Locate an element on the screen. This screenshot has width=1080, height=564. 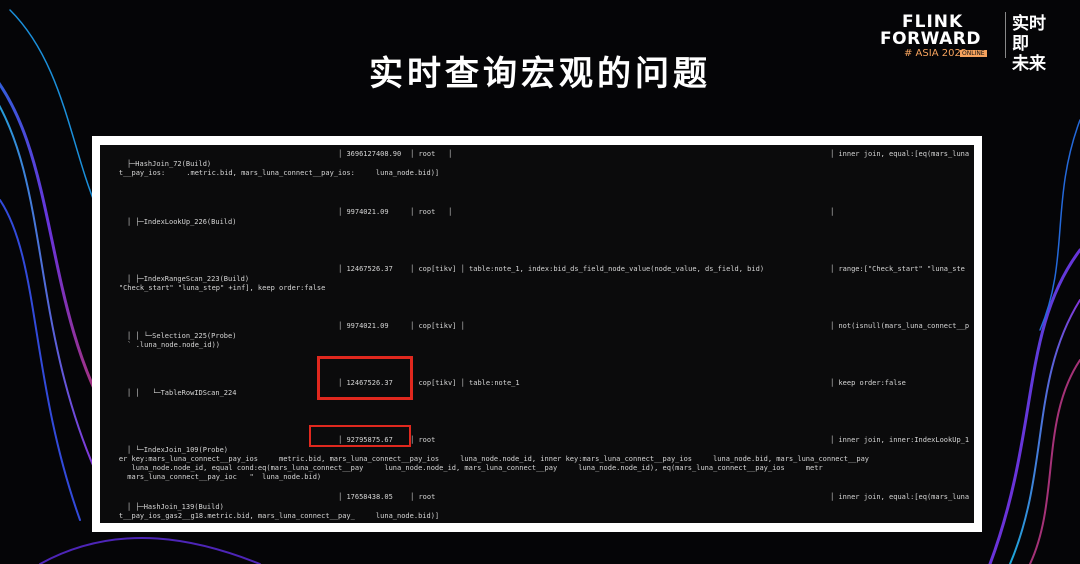
plan-row-cont: ` .luna_node.node_id)) is located at coordinates (169, 345).